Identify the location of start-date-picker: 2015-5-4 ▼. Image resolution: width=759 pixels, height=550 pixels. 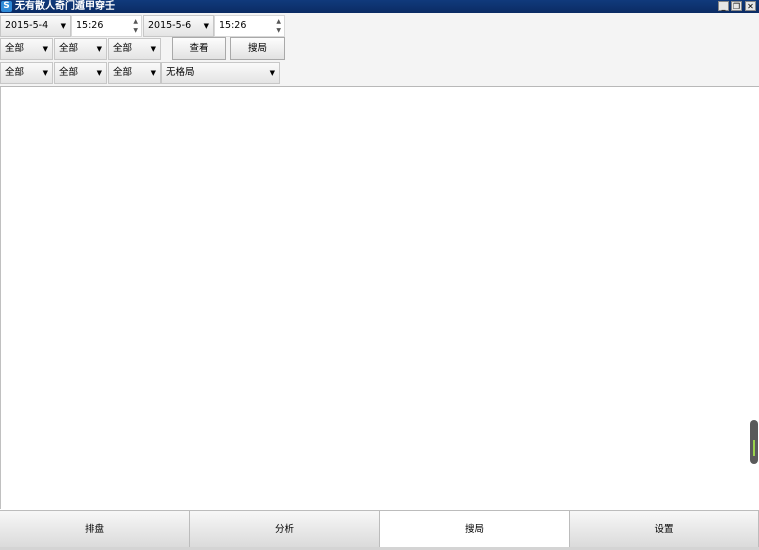
(35, 26).